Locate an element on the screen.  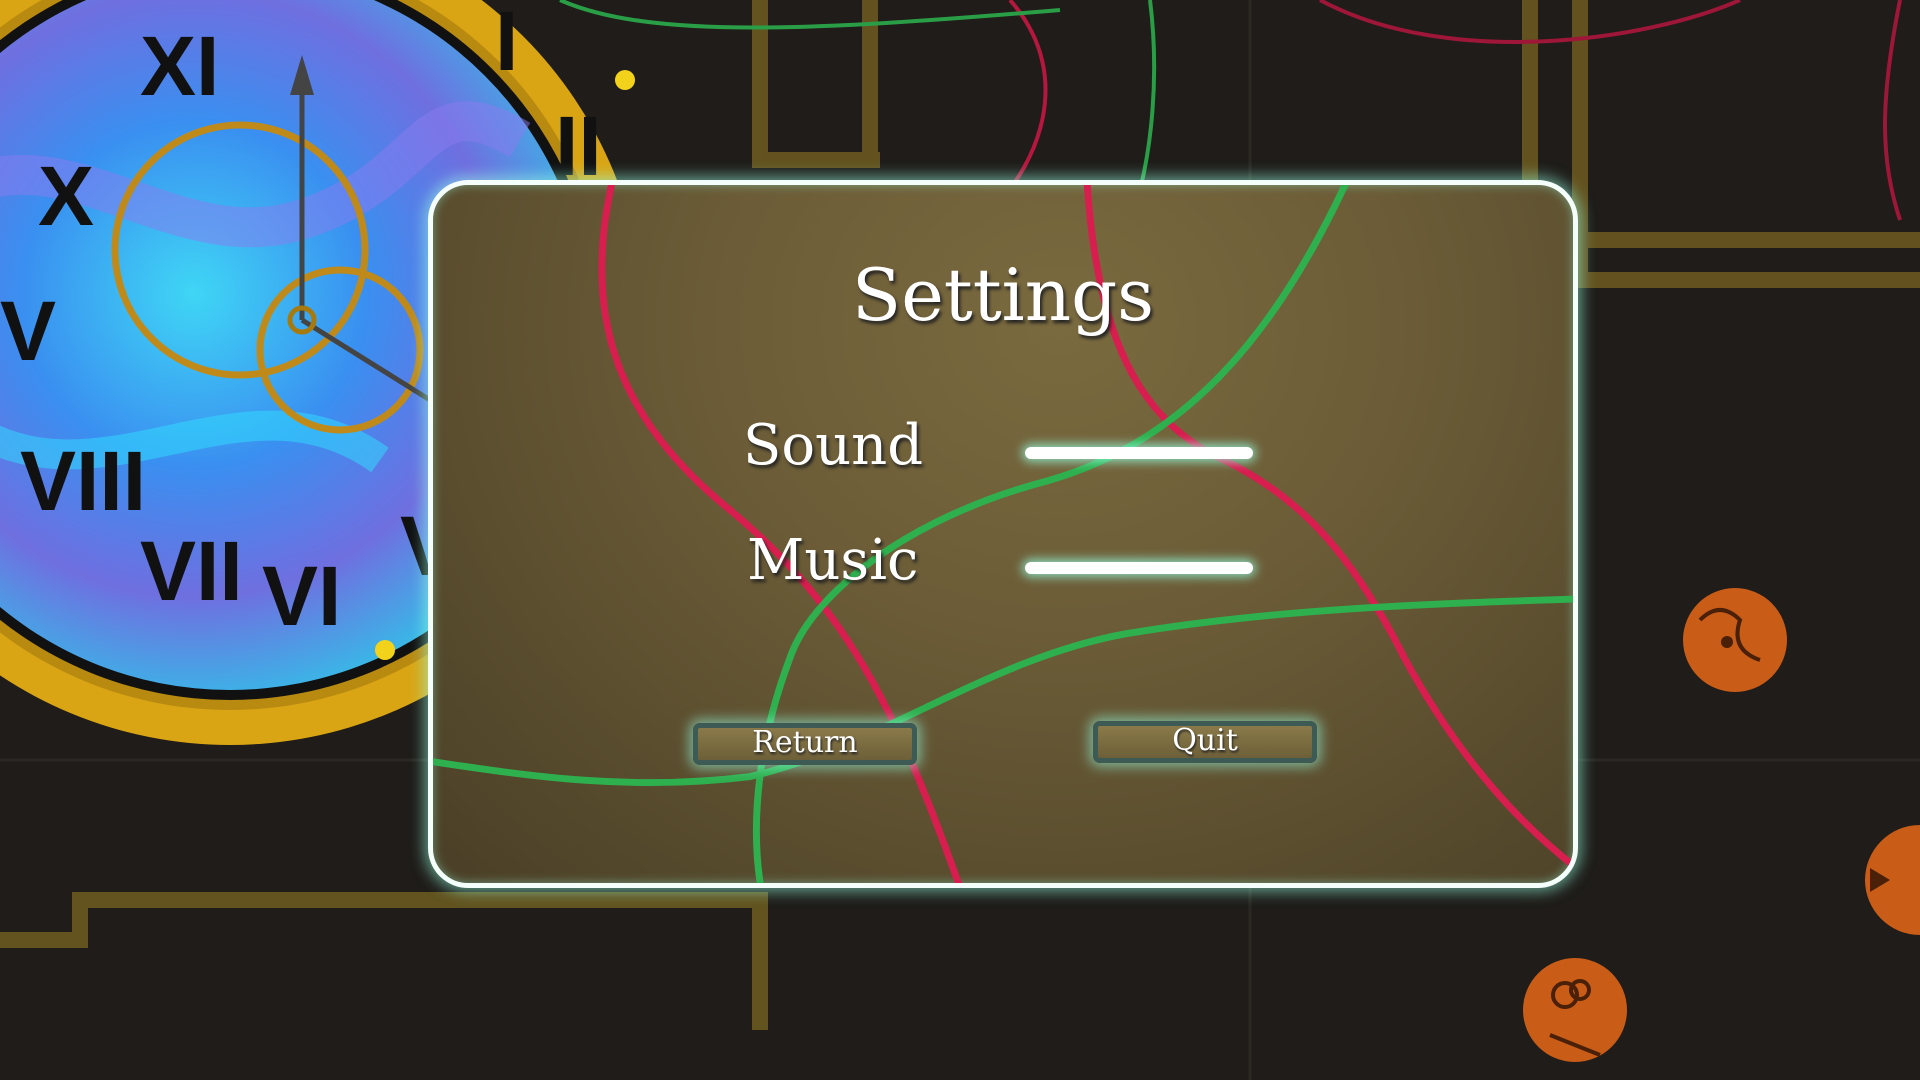
clock-numeral: VI is located at coordinates (301, 596).